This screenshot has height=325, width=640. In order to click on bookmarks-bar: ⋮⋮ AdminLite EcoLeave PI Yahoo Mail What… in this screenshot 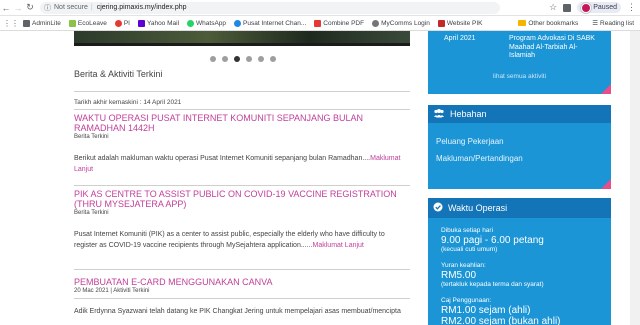, I will do `click(320, 23)`.